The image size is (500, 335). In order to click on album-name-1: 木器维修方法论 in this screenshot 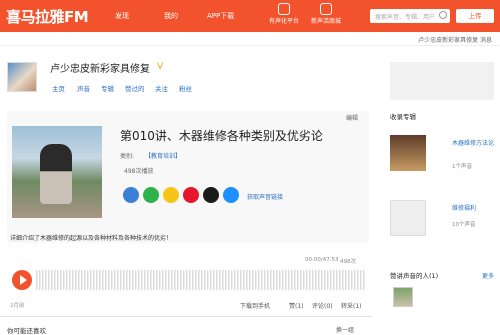, I will do `click(473, 142)`.